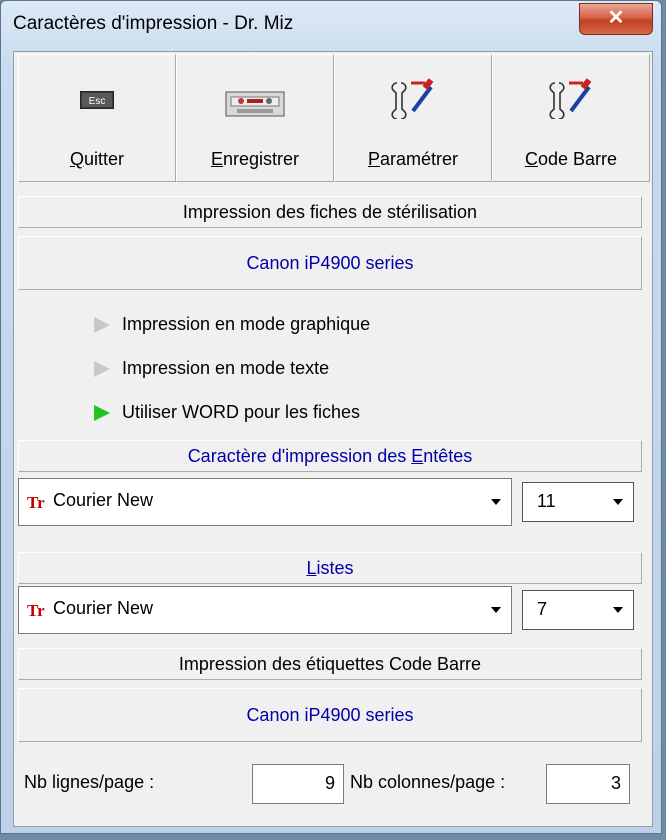  I want to click on save-mnemonic: E, so click(216, 159).